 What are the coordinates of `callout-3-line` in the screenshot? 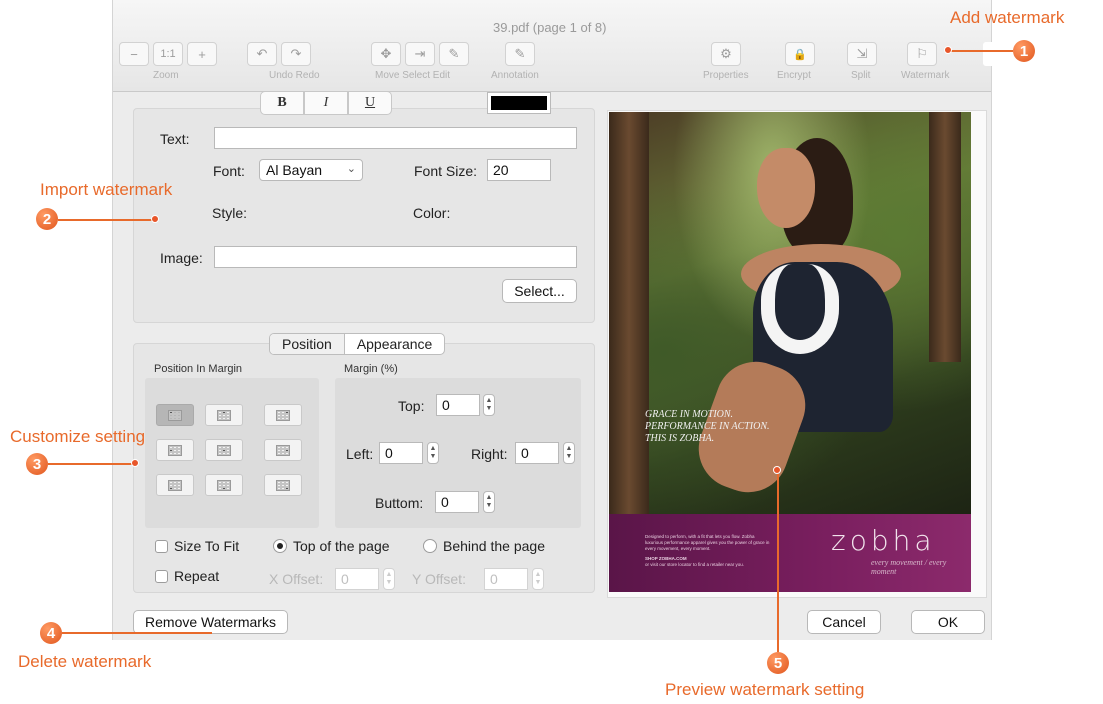 It's located at (91, 464).